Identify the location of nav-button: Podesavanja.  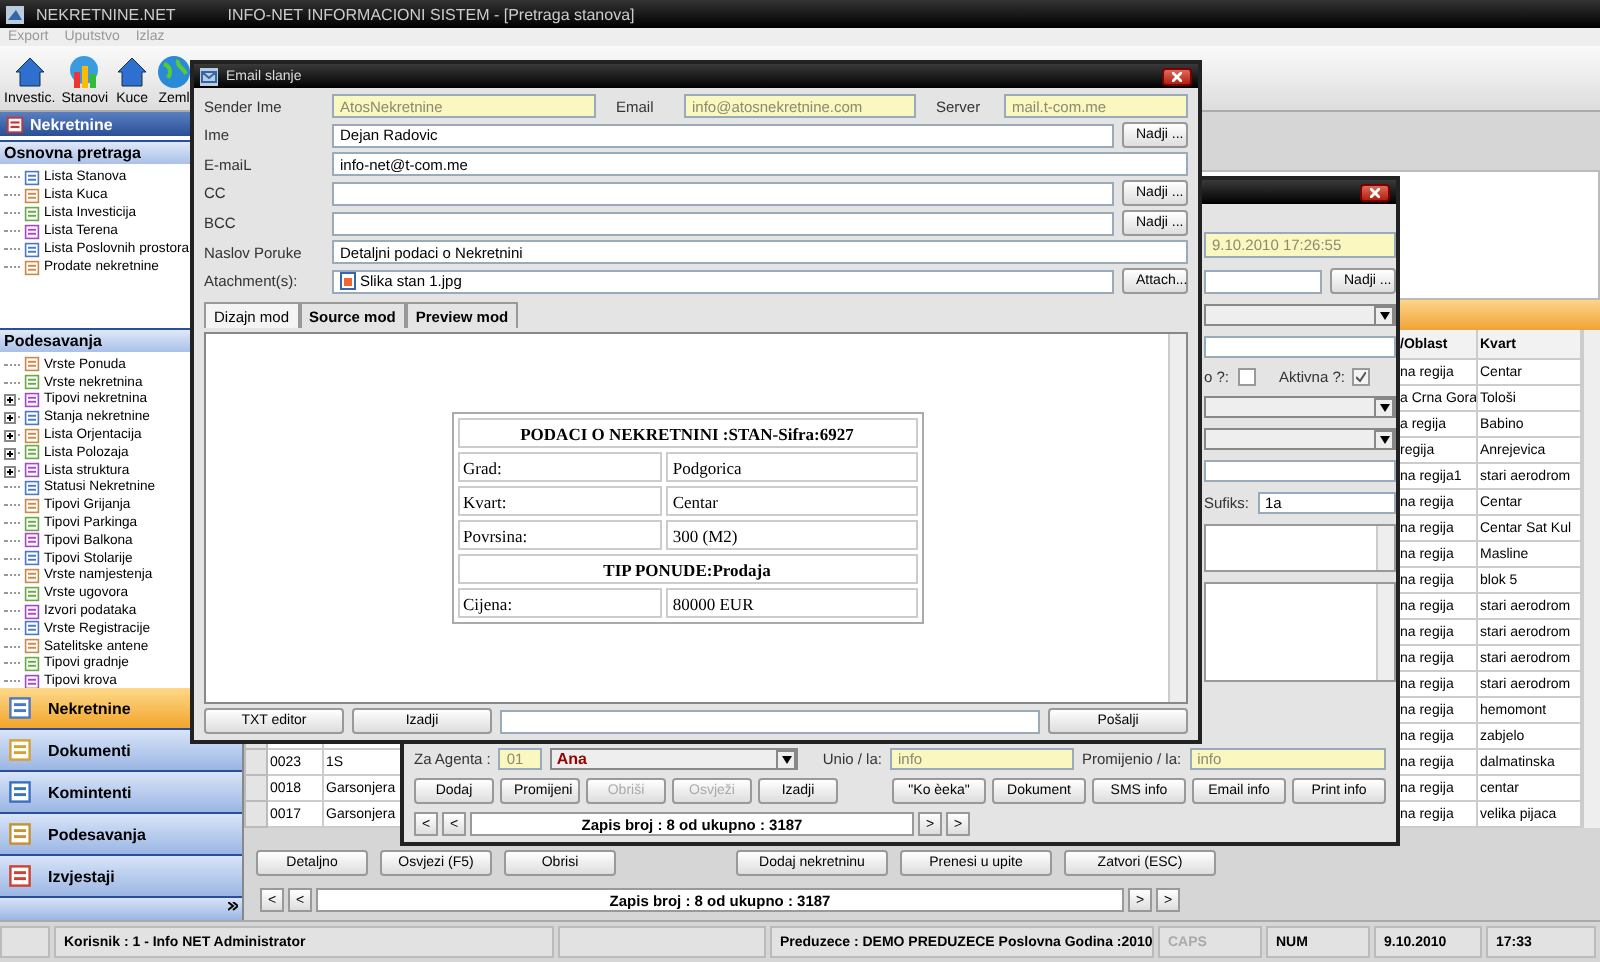
(121, 835).